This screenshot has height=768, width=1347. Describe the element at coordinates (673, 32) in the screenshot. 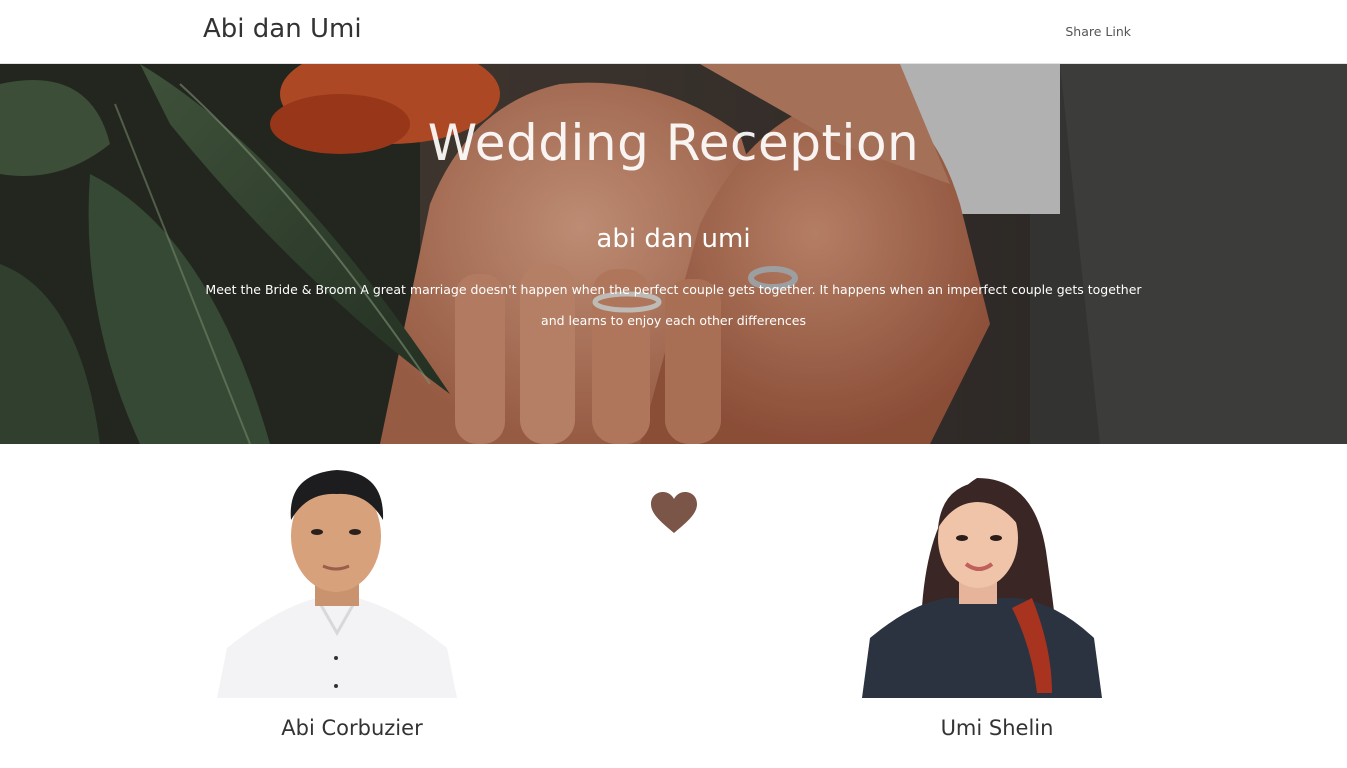

I see `navbar: Abi dan Umi Share Link` at that location.